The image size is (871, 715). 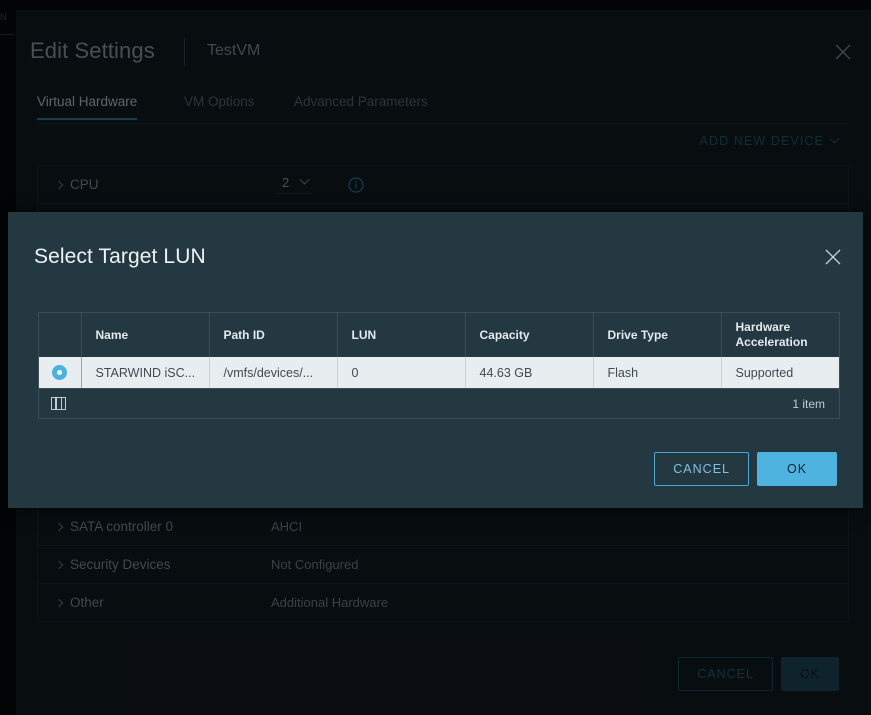 I want to click on column-header-lun: LUN, so click(x=401, y=335).